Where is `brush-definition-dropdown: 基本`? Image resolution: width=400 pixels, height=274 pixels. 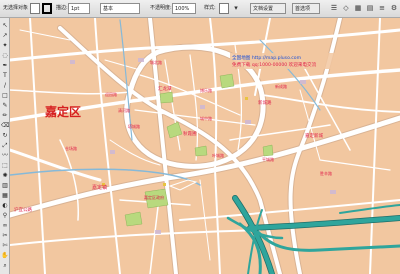
brush-definition-dropdown: 基本 is located at coordinates (120, 8).